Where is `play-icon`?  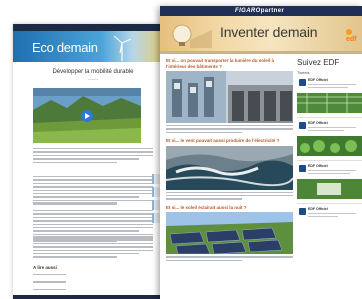 play-icon is located at coordinates (87, 115).